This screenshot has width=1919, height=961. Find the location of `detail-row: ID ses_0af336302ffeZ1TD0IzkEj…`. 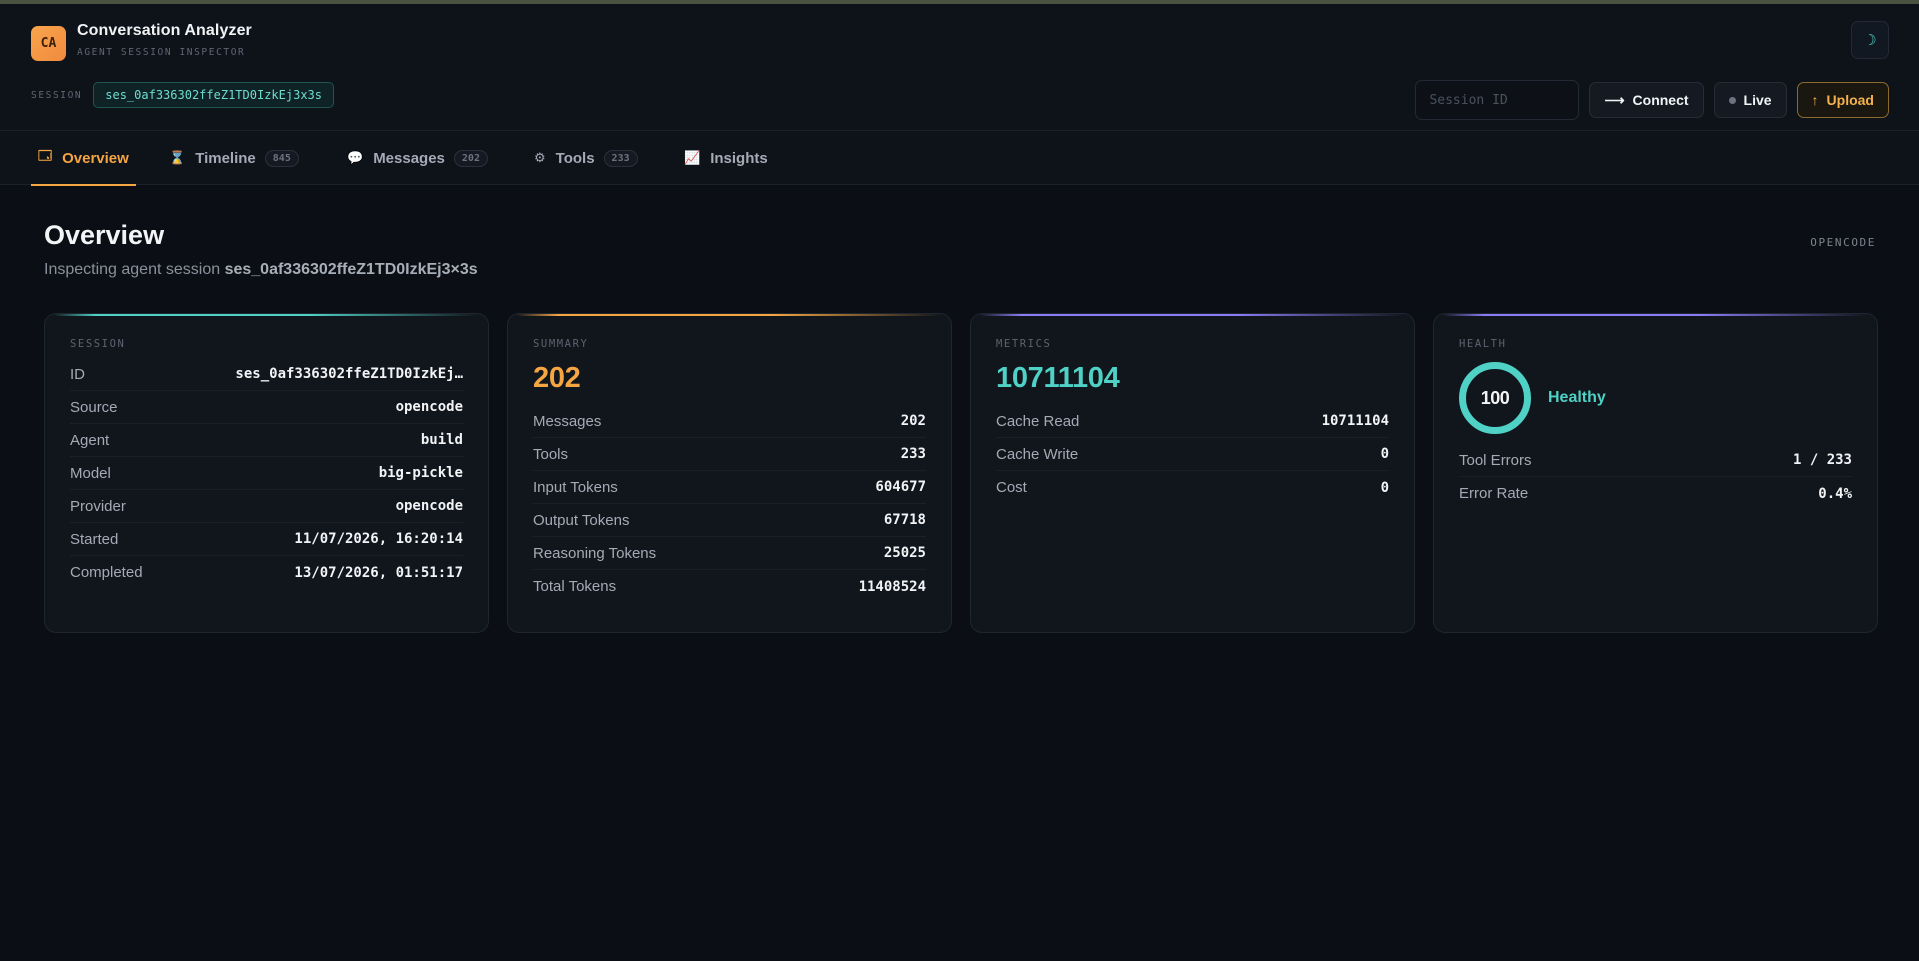

detail-row: ID ses_0af336302ffeZ1TD0IzkEj… is located at coordinates (266, 374).